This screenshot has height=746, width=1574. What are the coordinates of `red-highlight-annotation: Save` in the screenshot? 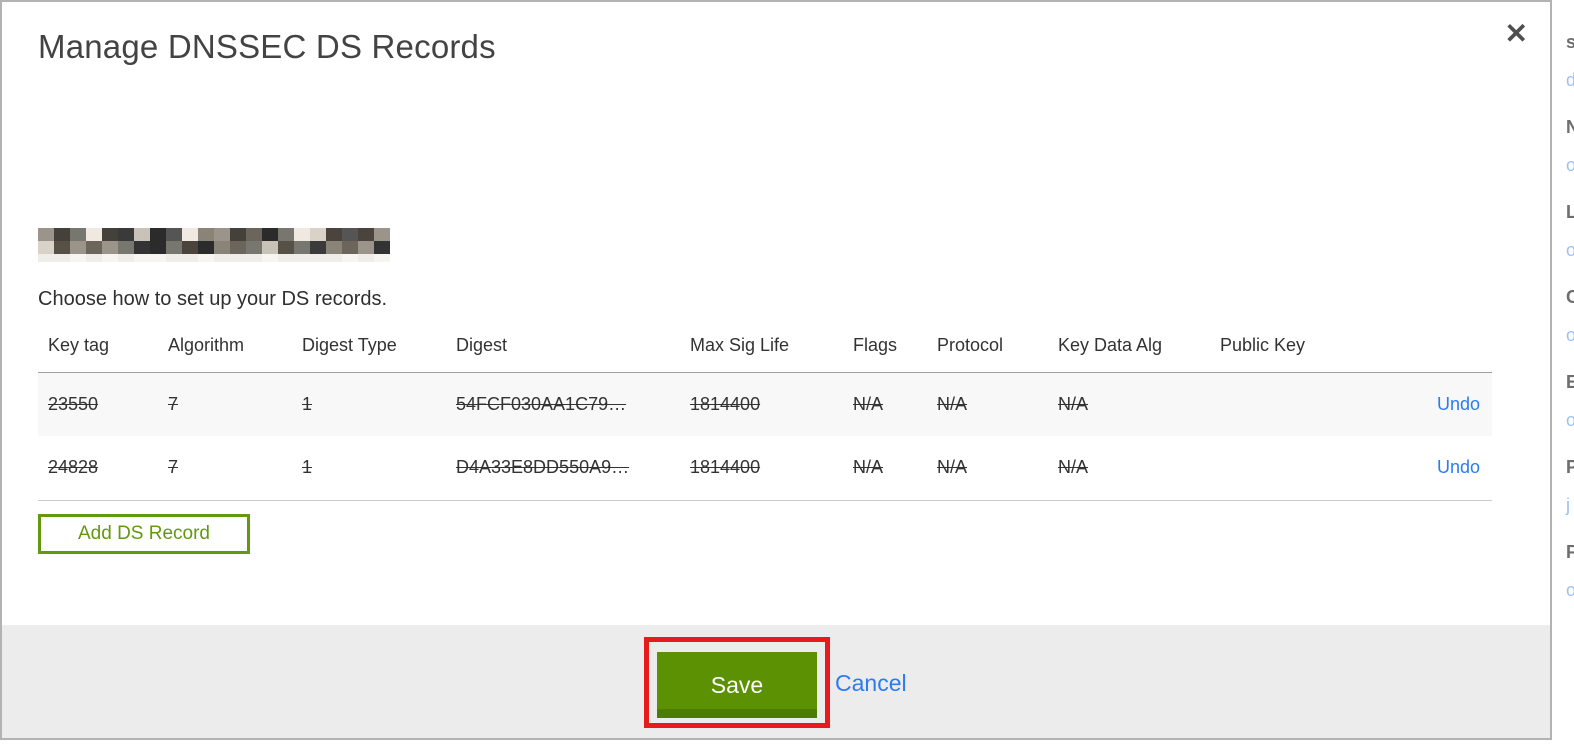 It's located at (737, 682).